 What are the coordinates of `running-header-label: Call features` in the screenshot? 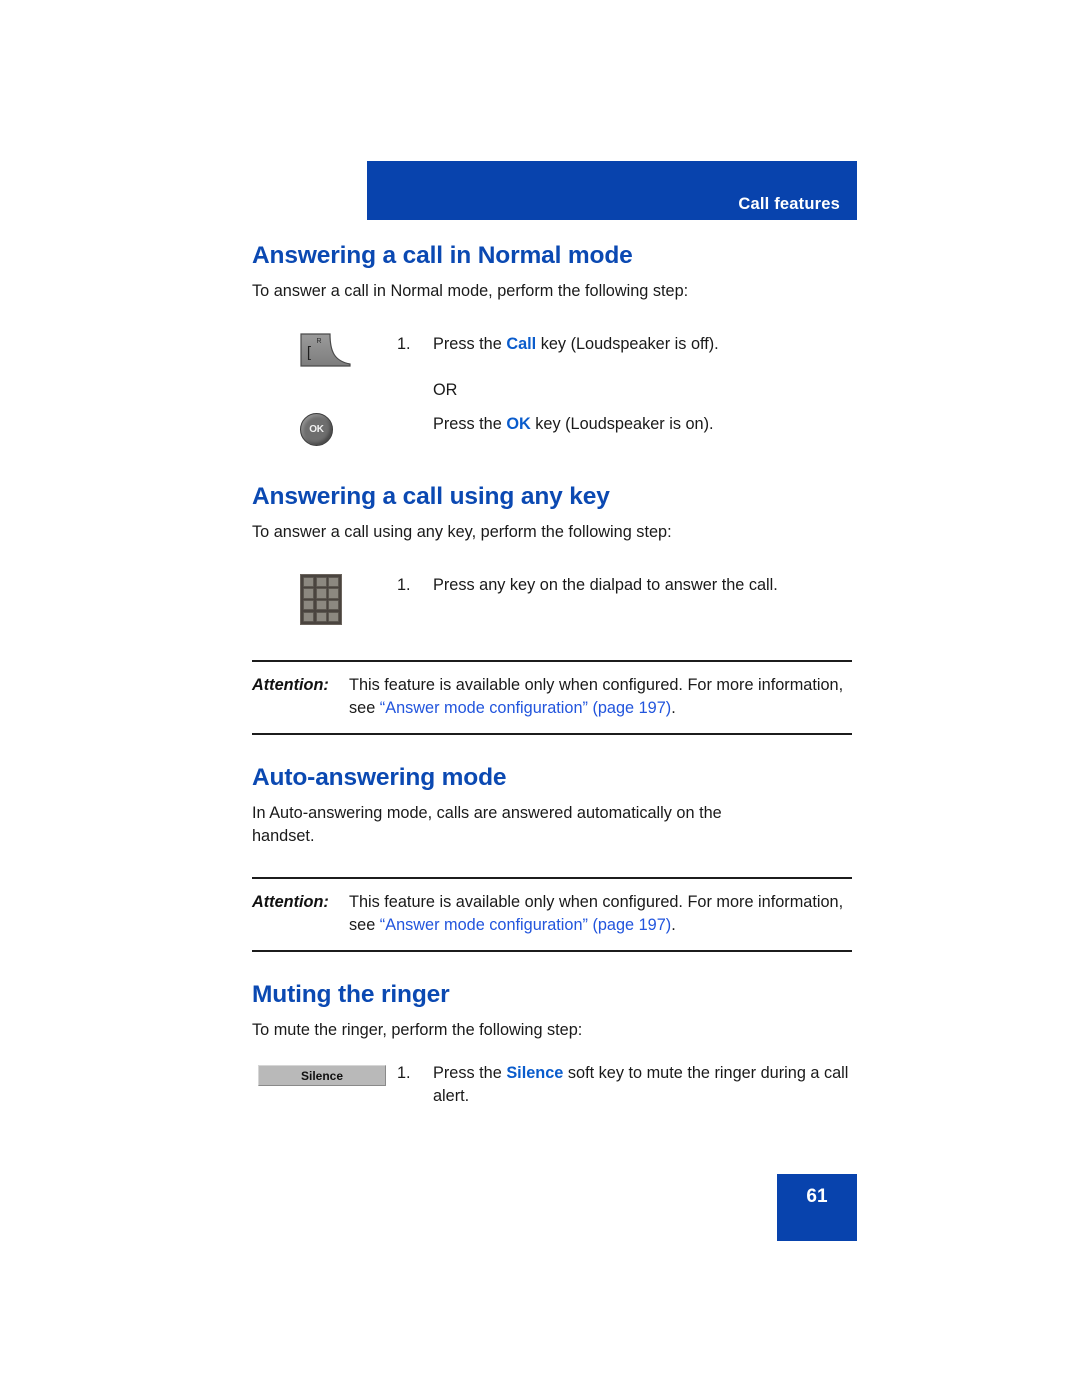 It's located at (789, 204).